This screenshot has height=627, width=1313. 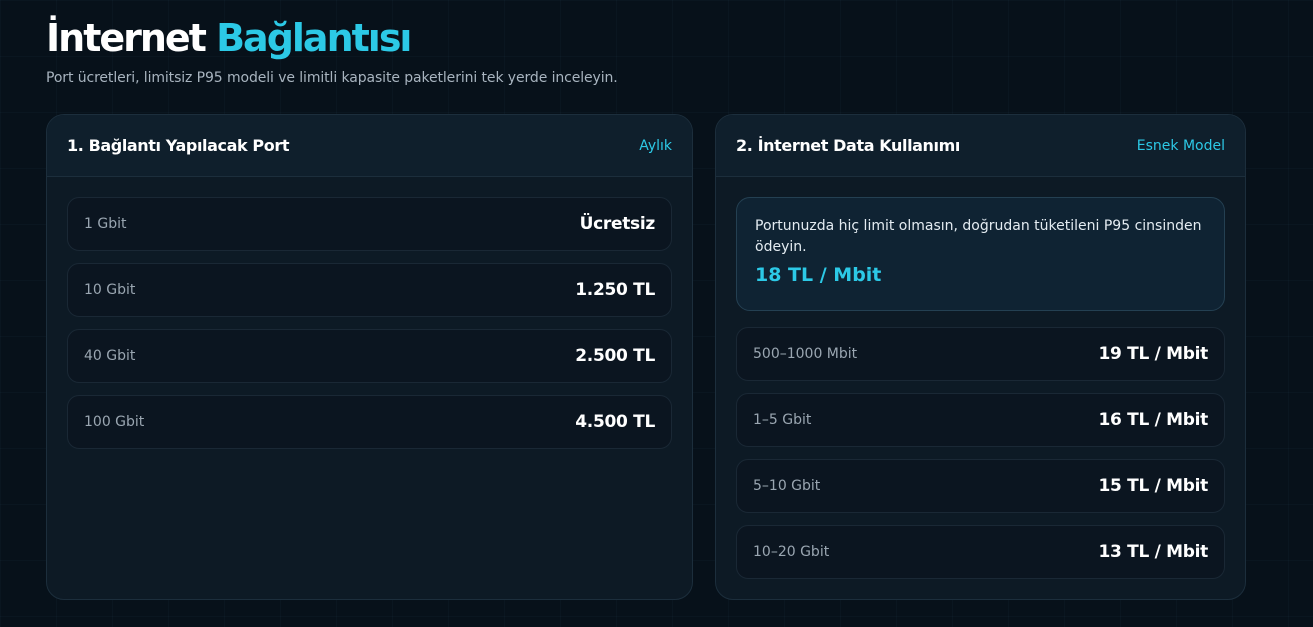 What do you see at coordinates (1153, 486) in the screenshot?
I see `capacity-price-value: 15 TL / Mbit` at bounding box center [1153, 486].